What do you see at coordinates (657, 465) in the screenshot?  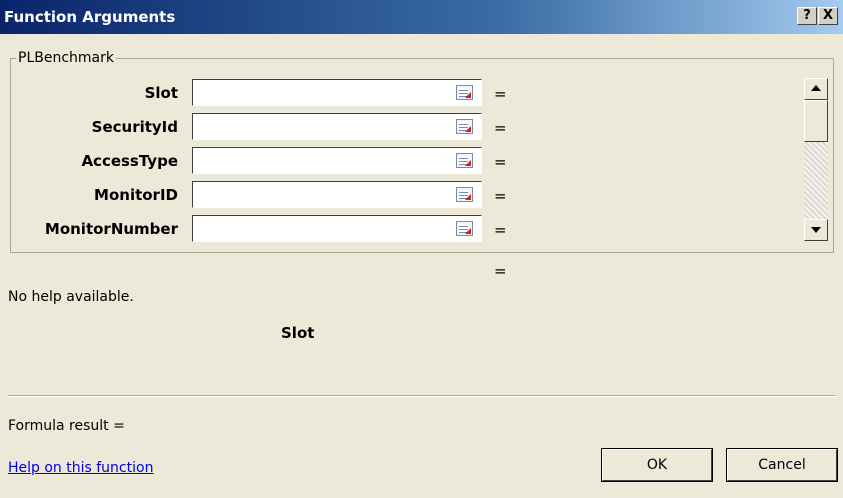 I see `ok-button: OK` at bounding box center [657, 465].